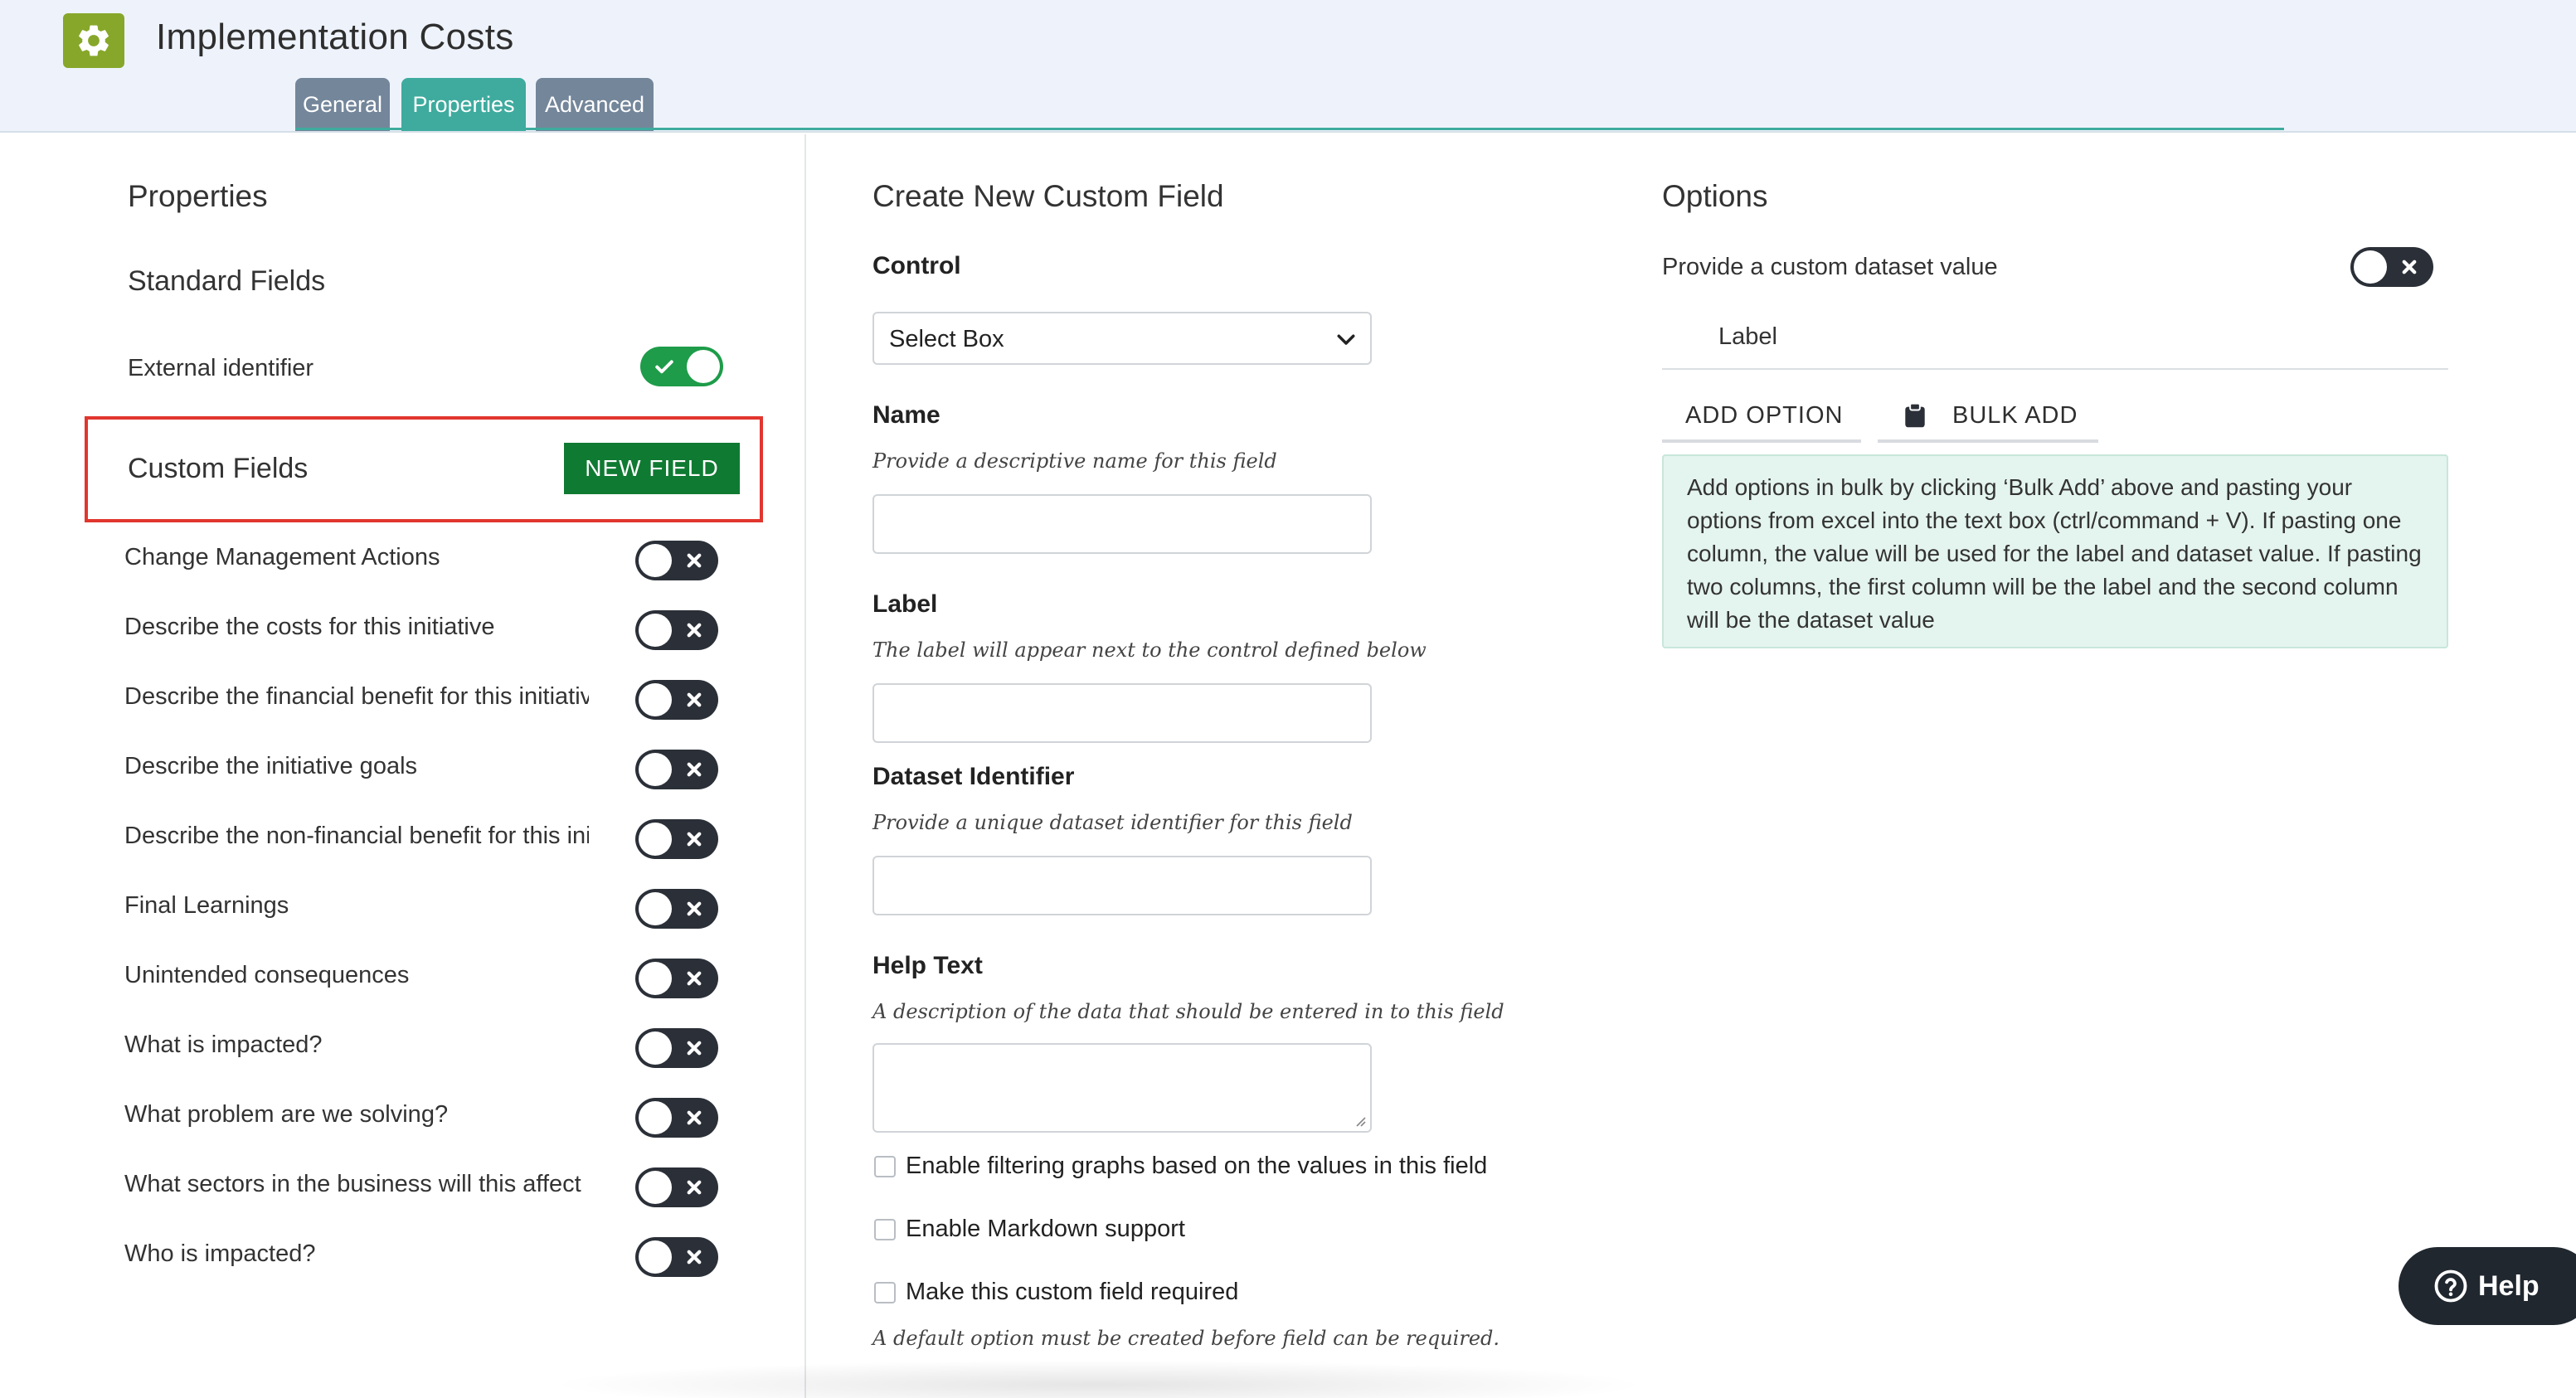  What do you see at coordinates (2509, 1285) in the screenshot?
I see `help-label: Help` at bounding box center [2509, 1285].